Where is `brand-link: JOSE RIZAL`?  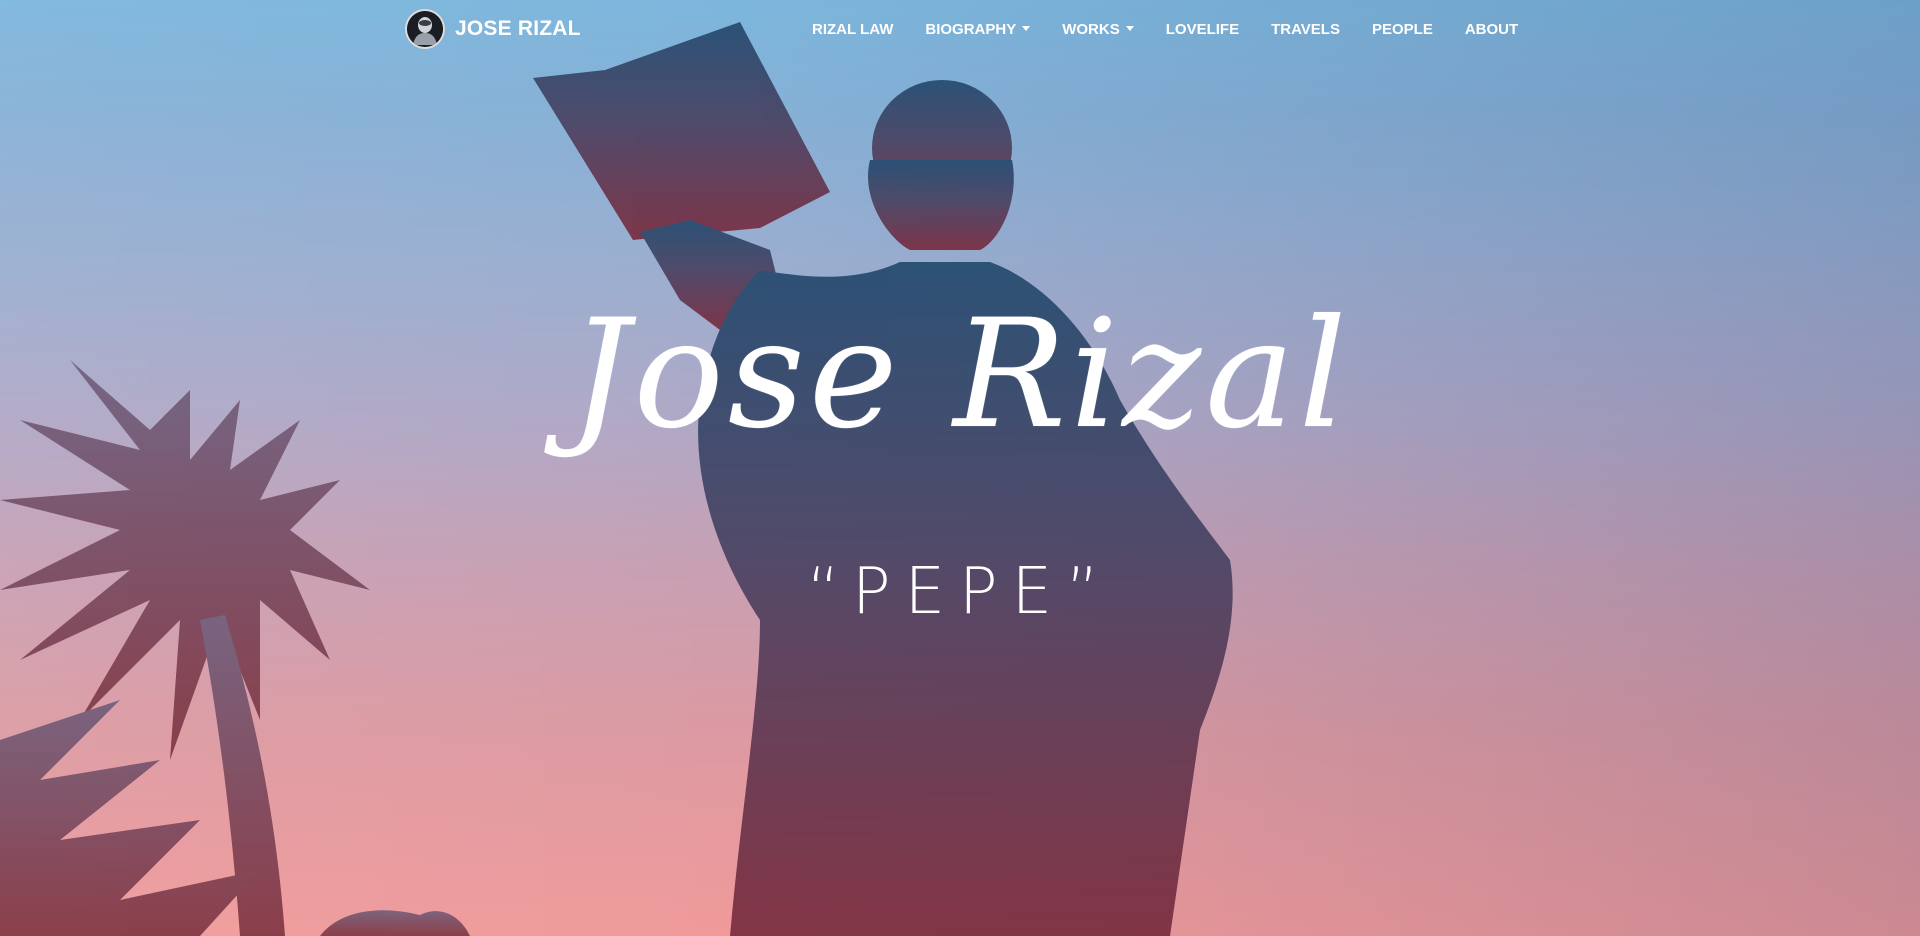 brand-link: JOSE RIZAL is located at coordinates (493, 29).